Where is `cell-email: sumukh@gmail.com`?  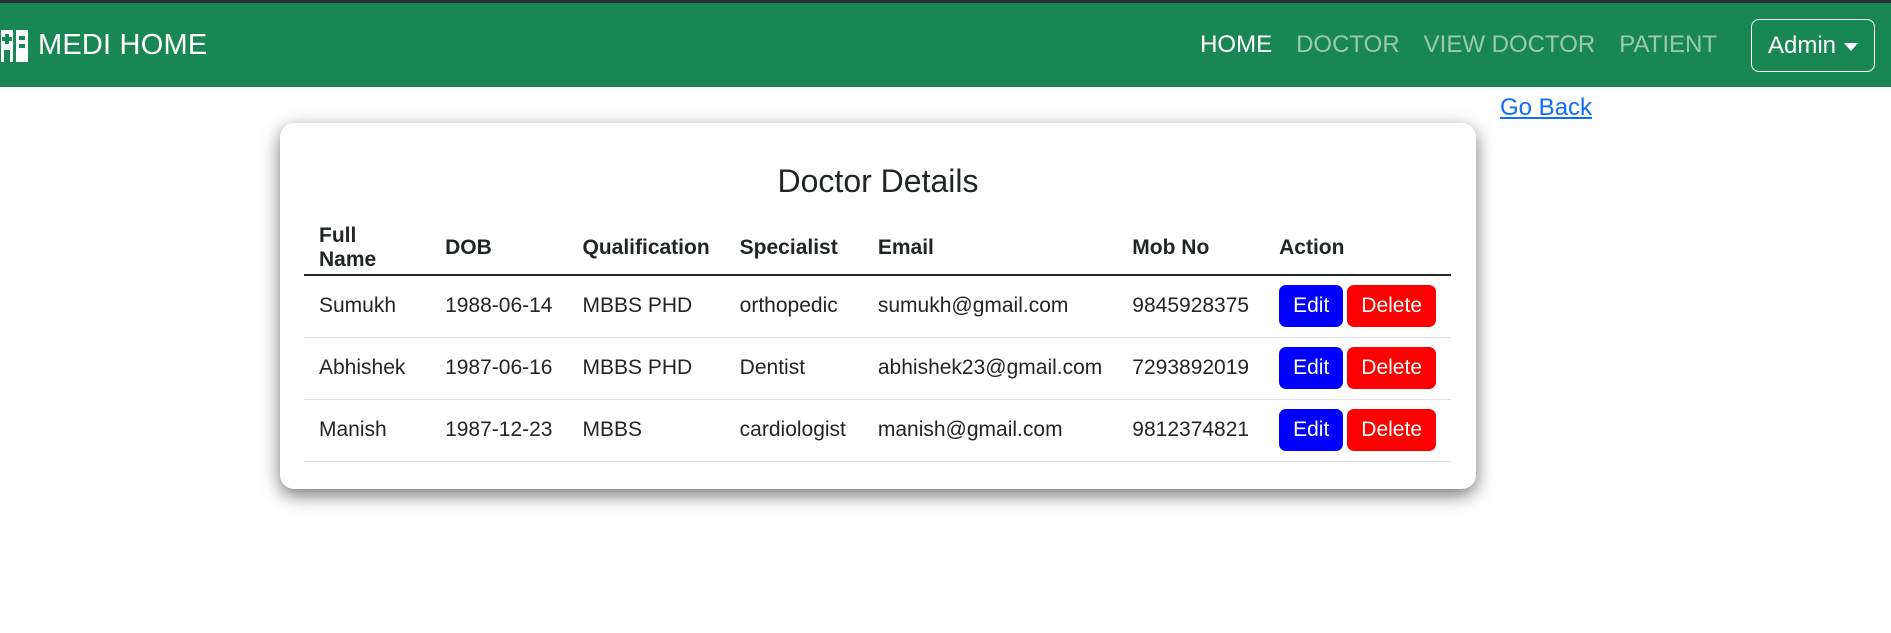 cell-email: sumukh@gmail.com is located at coordinates (990, 306).